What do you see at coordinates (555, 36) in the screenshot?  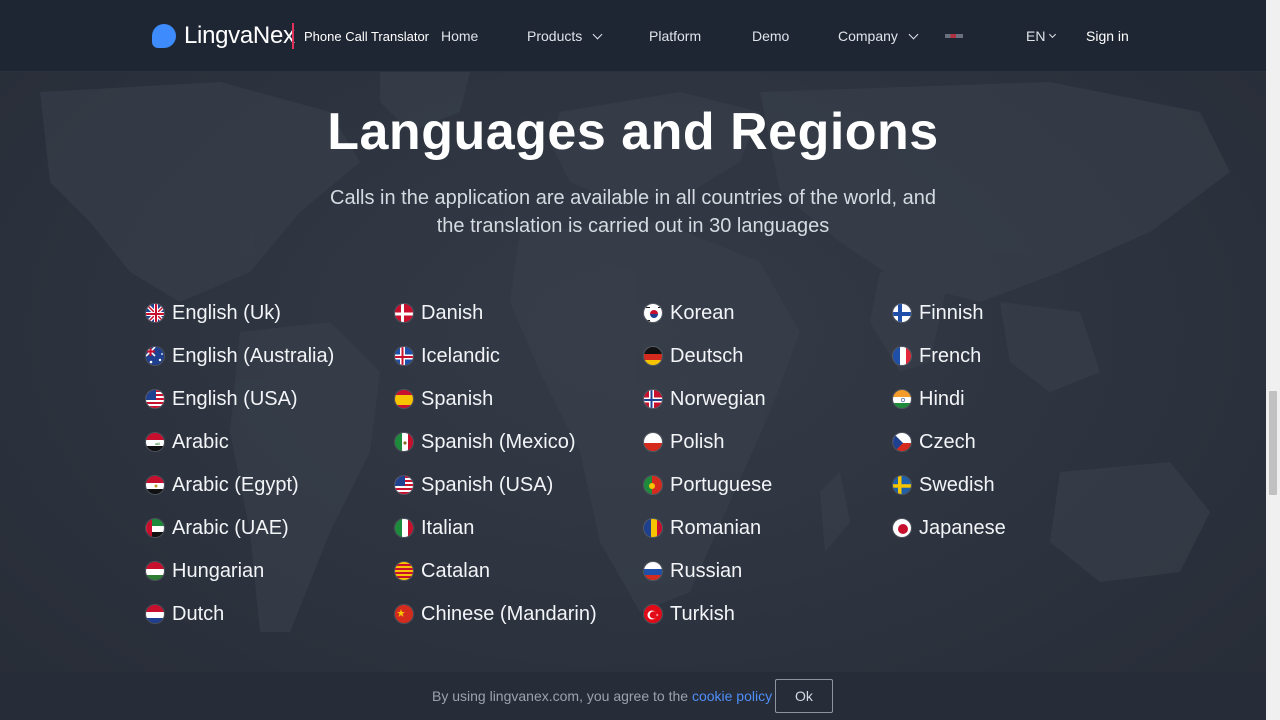 I see `nav-products-label: Products` at bounding box center [555, 36].